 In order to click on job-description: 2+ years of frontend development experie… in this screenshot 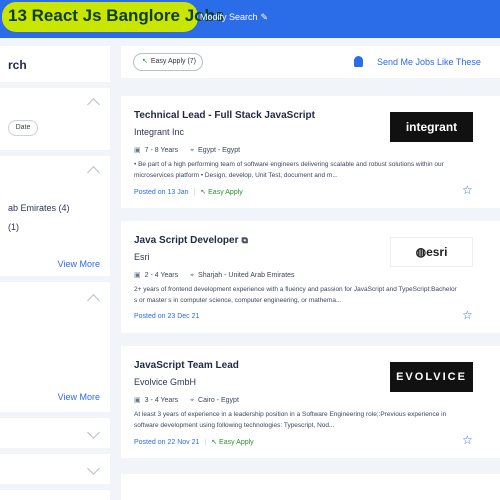, I will do `click(295, 295)`.